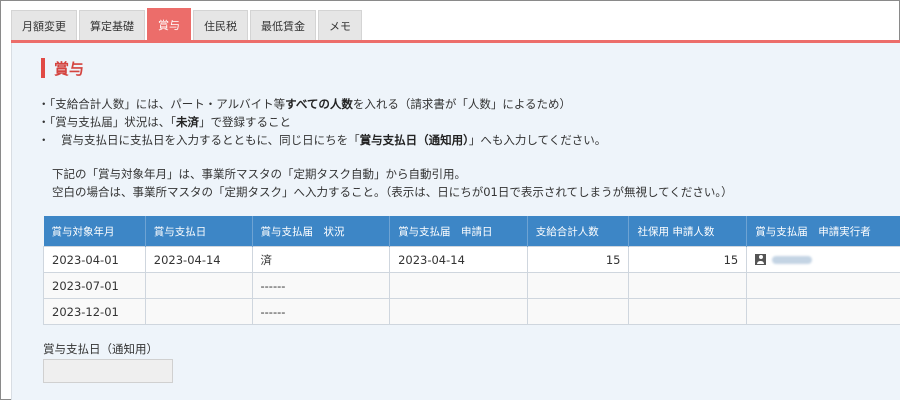 The width and height of the screenshot is (900, 400). I want to click on table-cell: 済, so click(321, 259).